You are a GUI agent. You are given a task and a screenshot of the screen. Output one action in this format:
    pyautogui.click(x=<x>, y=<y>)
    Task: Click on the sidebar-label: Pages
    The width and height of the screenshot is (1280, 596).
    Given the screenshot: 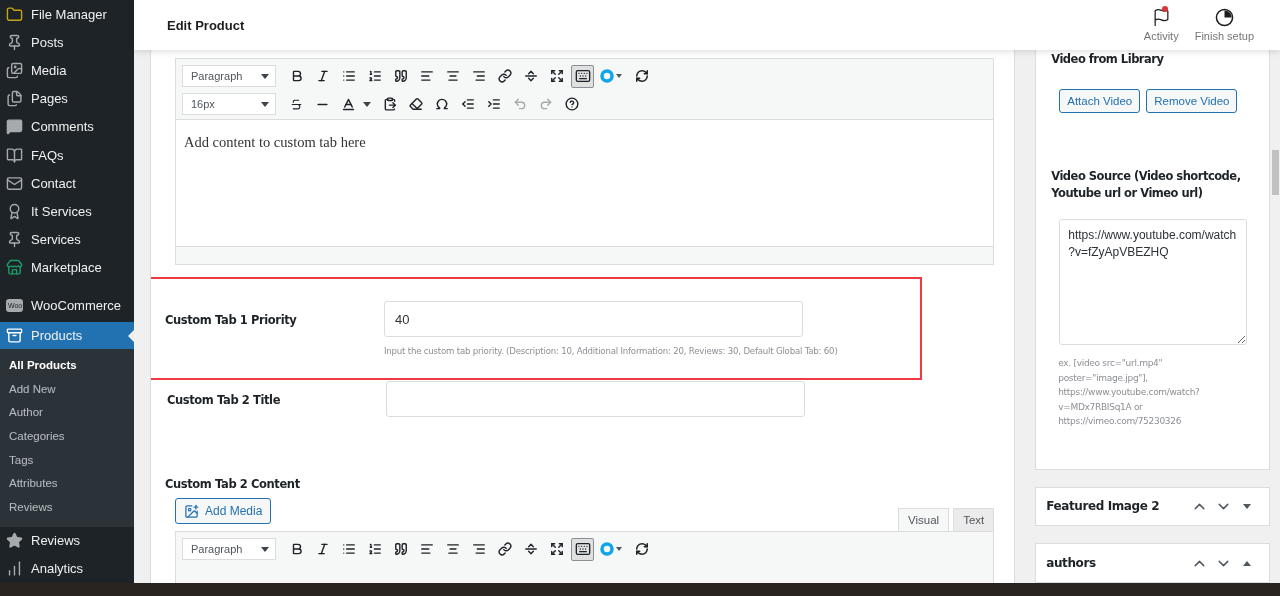 What is the action you would take?
    pyautogui.click(x=49, y=99)
    